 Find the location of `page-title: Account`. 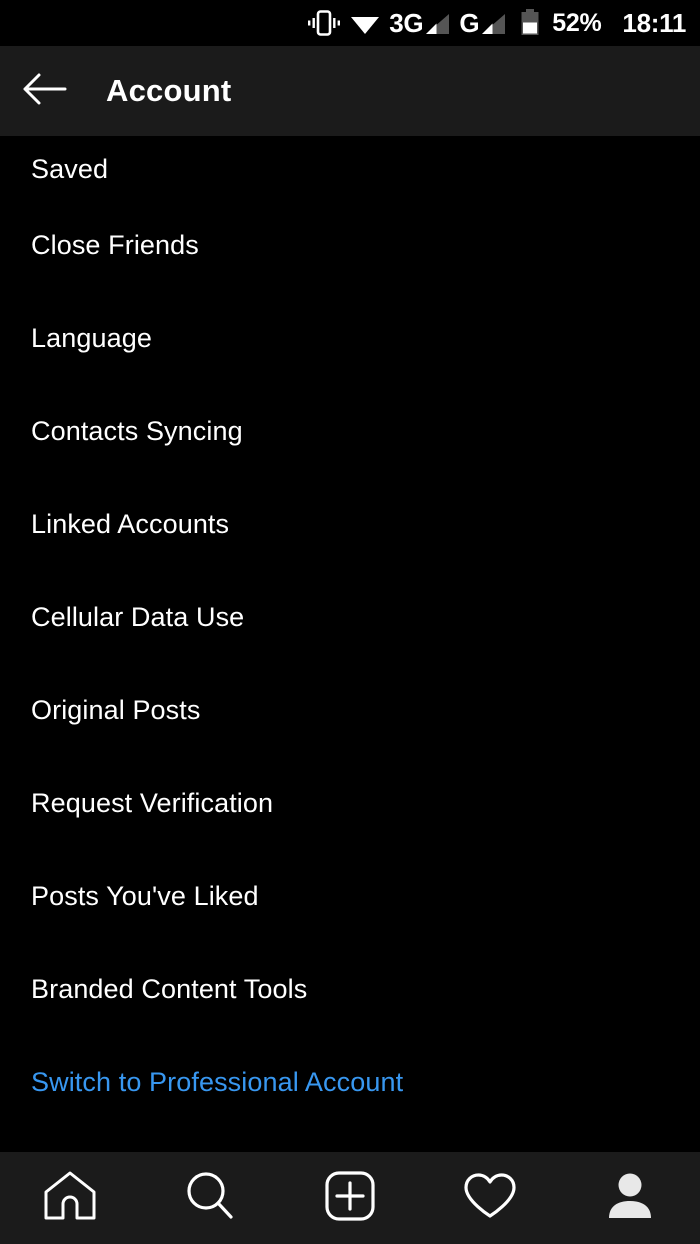

page-title: Account is located at coordinates (169, 90).